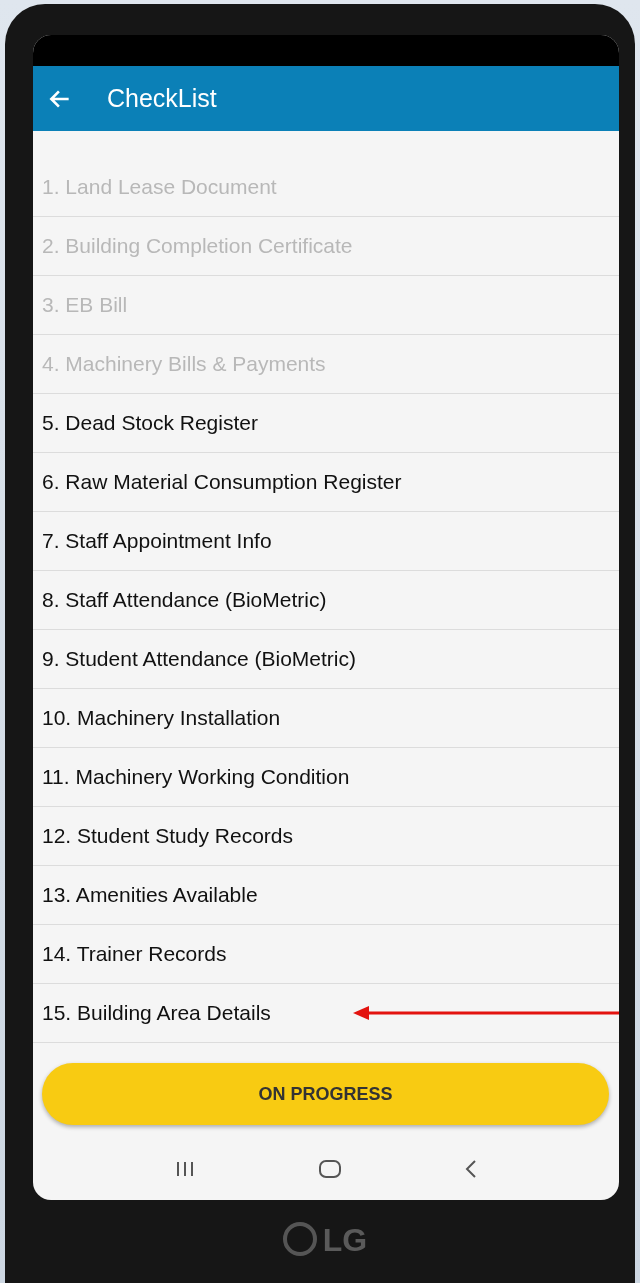 Image resolution: width=640 pixels, height=1283 pixels. Describe the element at coordinates (185, 1168) in the screenshot. I see `recent-apps-icon` at that location.